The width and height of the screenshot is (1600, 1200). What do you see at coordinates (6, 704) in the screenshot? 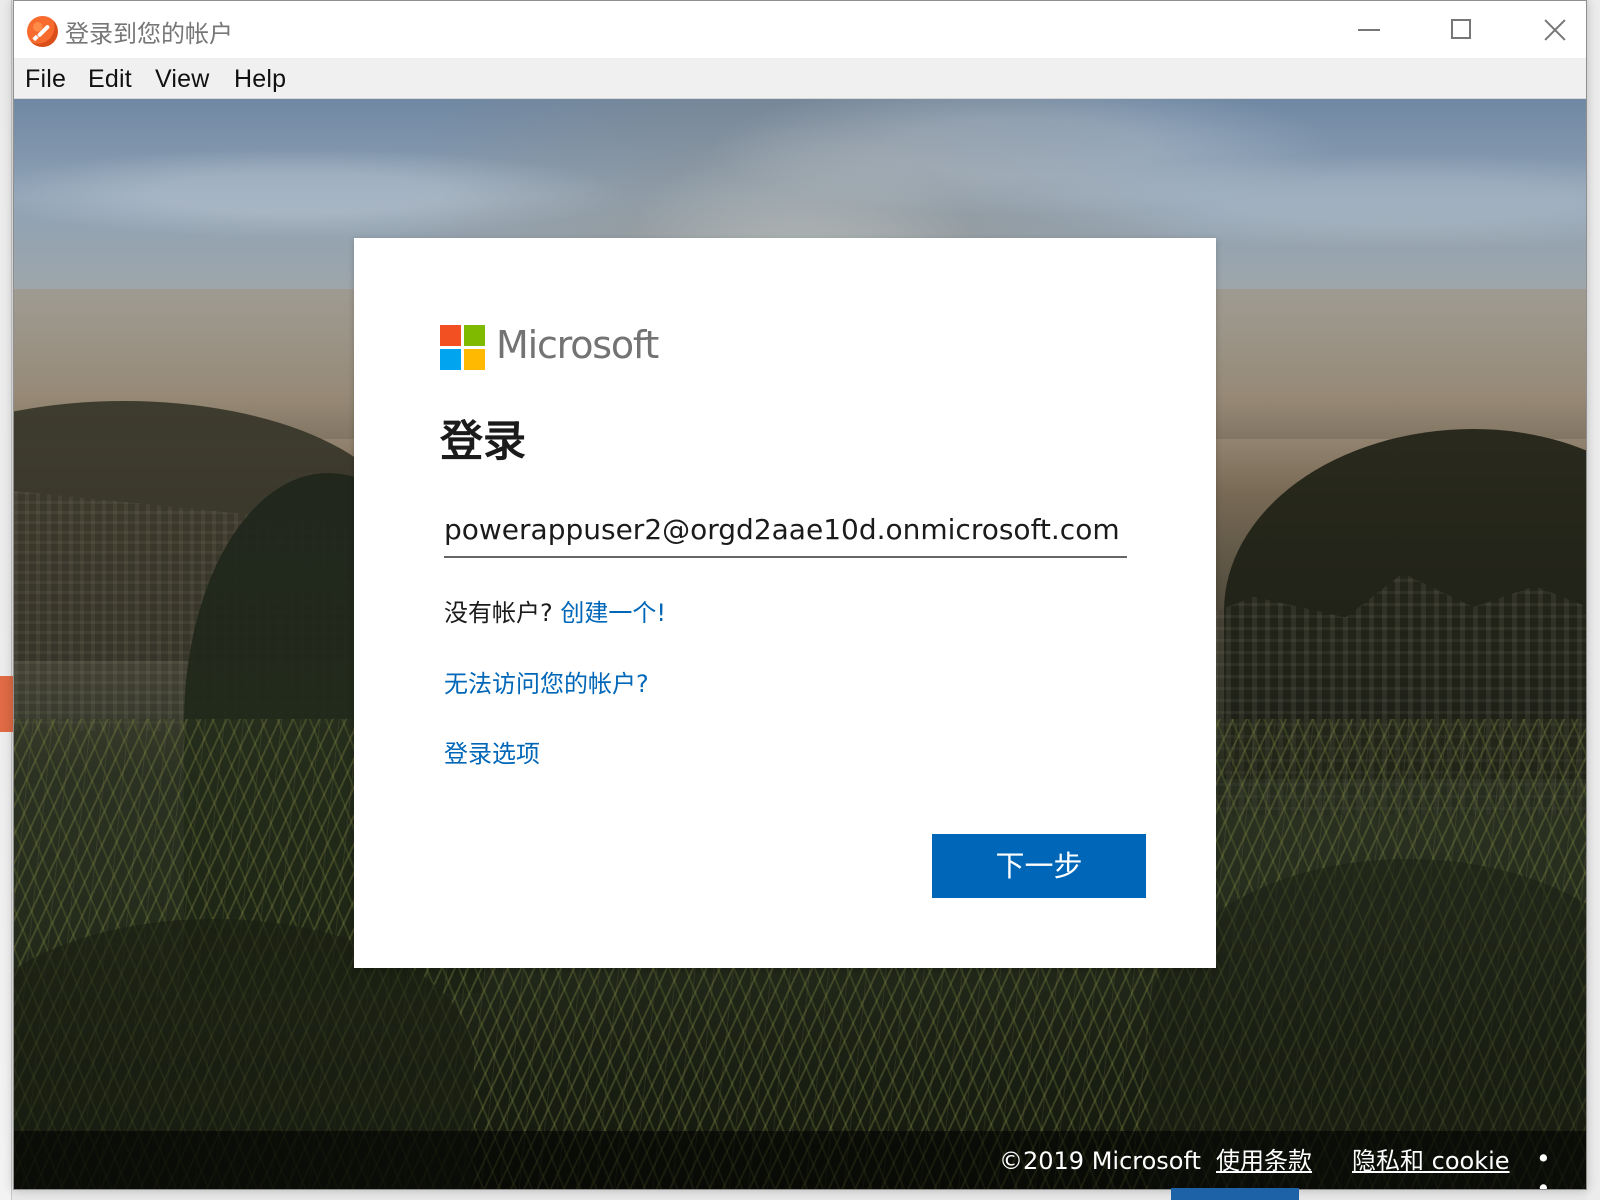
I see `background-orange-tab` at bounding box center [6, 704].